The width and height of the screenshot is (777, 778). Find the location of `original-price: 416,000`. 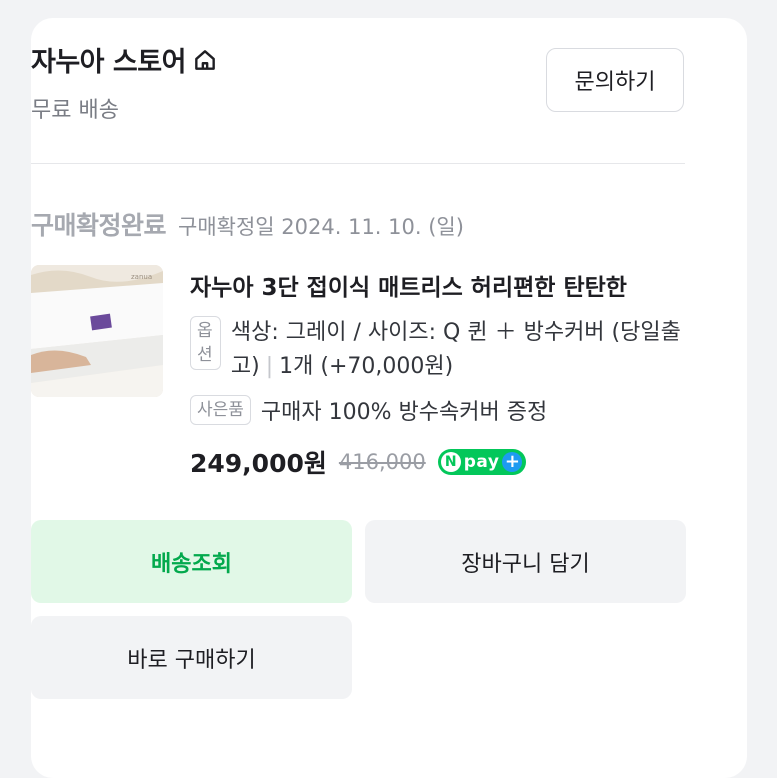

original-price: 416,000 is located at coordinates (382, 462).